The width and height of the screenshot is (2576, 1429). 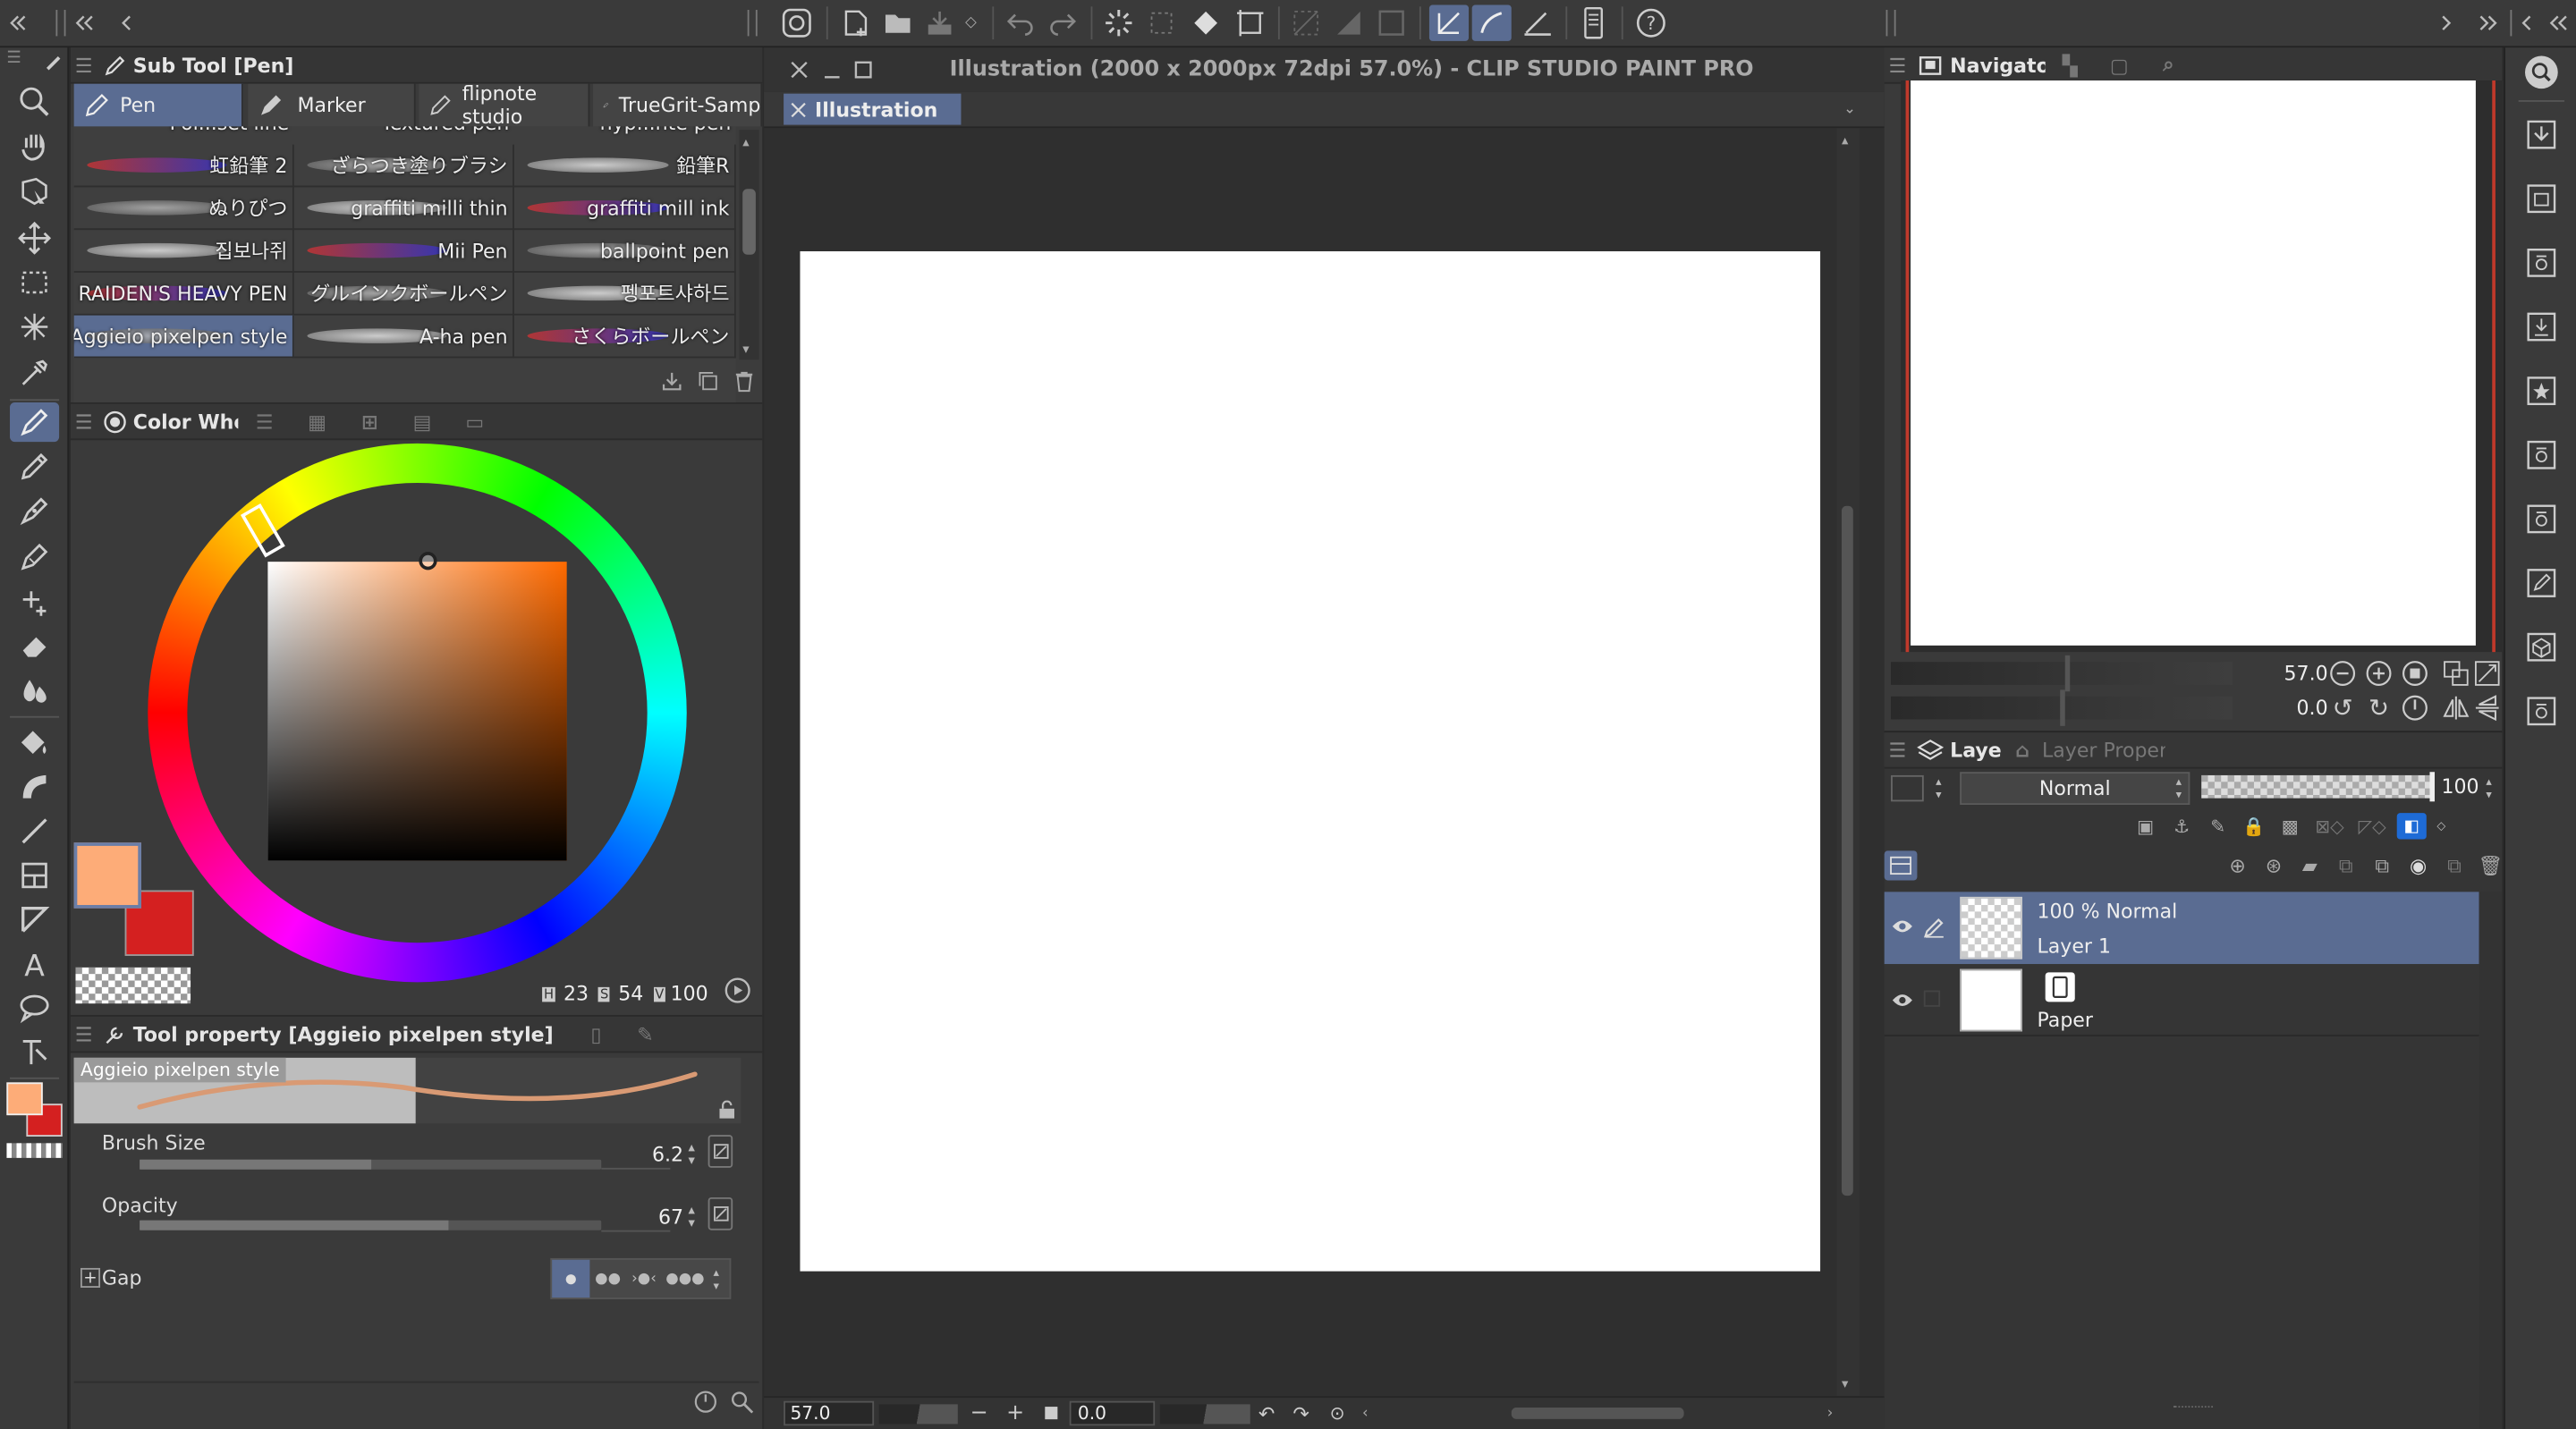 What do you see at coordinates (34, 875) in the screenshot?
I see `frame-border-tool` at bounding box center [34, 875].